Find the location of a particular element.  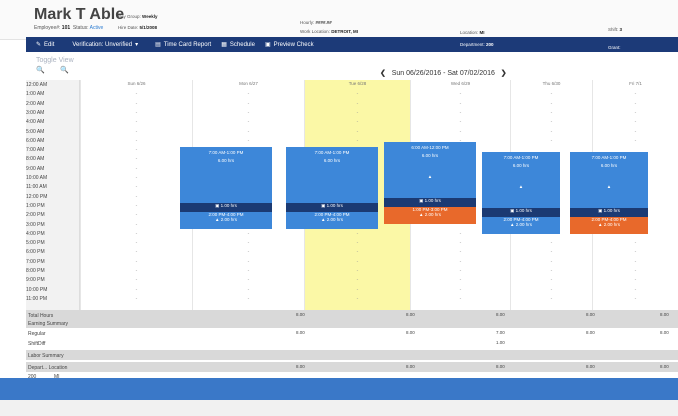

day-header: Mon 6/27 is located at coordinates (248, 83).